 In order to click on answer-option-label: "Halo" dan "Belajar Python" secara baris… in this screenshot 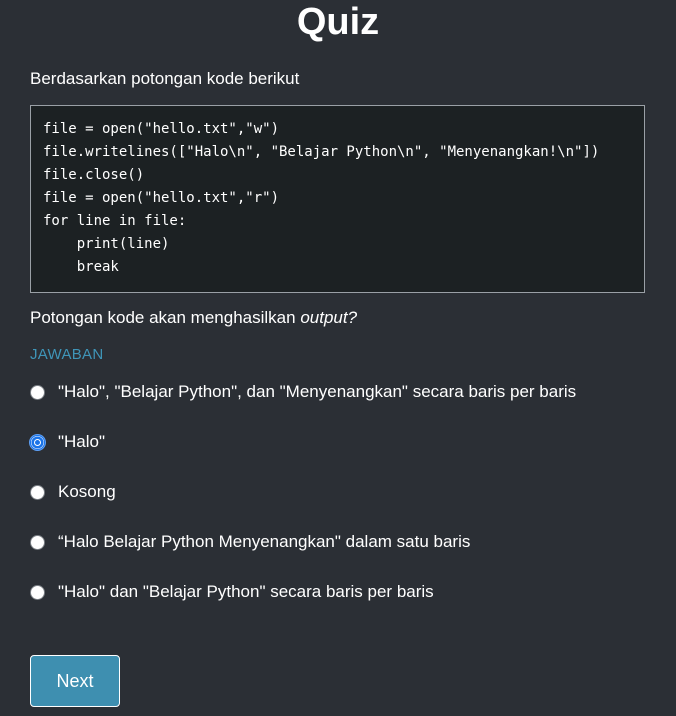, I will do `click(246, 591)`.